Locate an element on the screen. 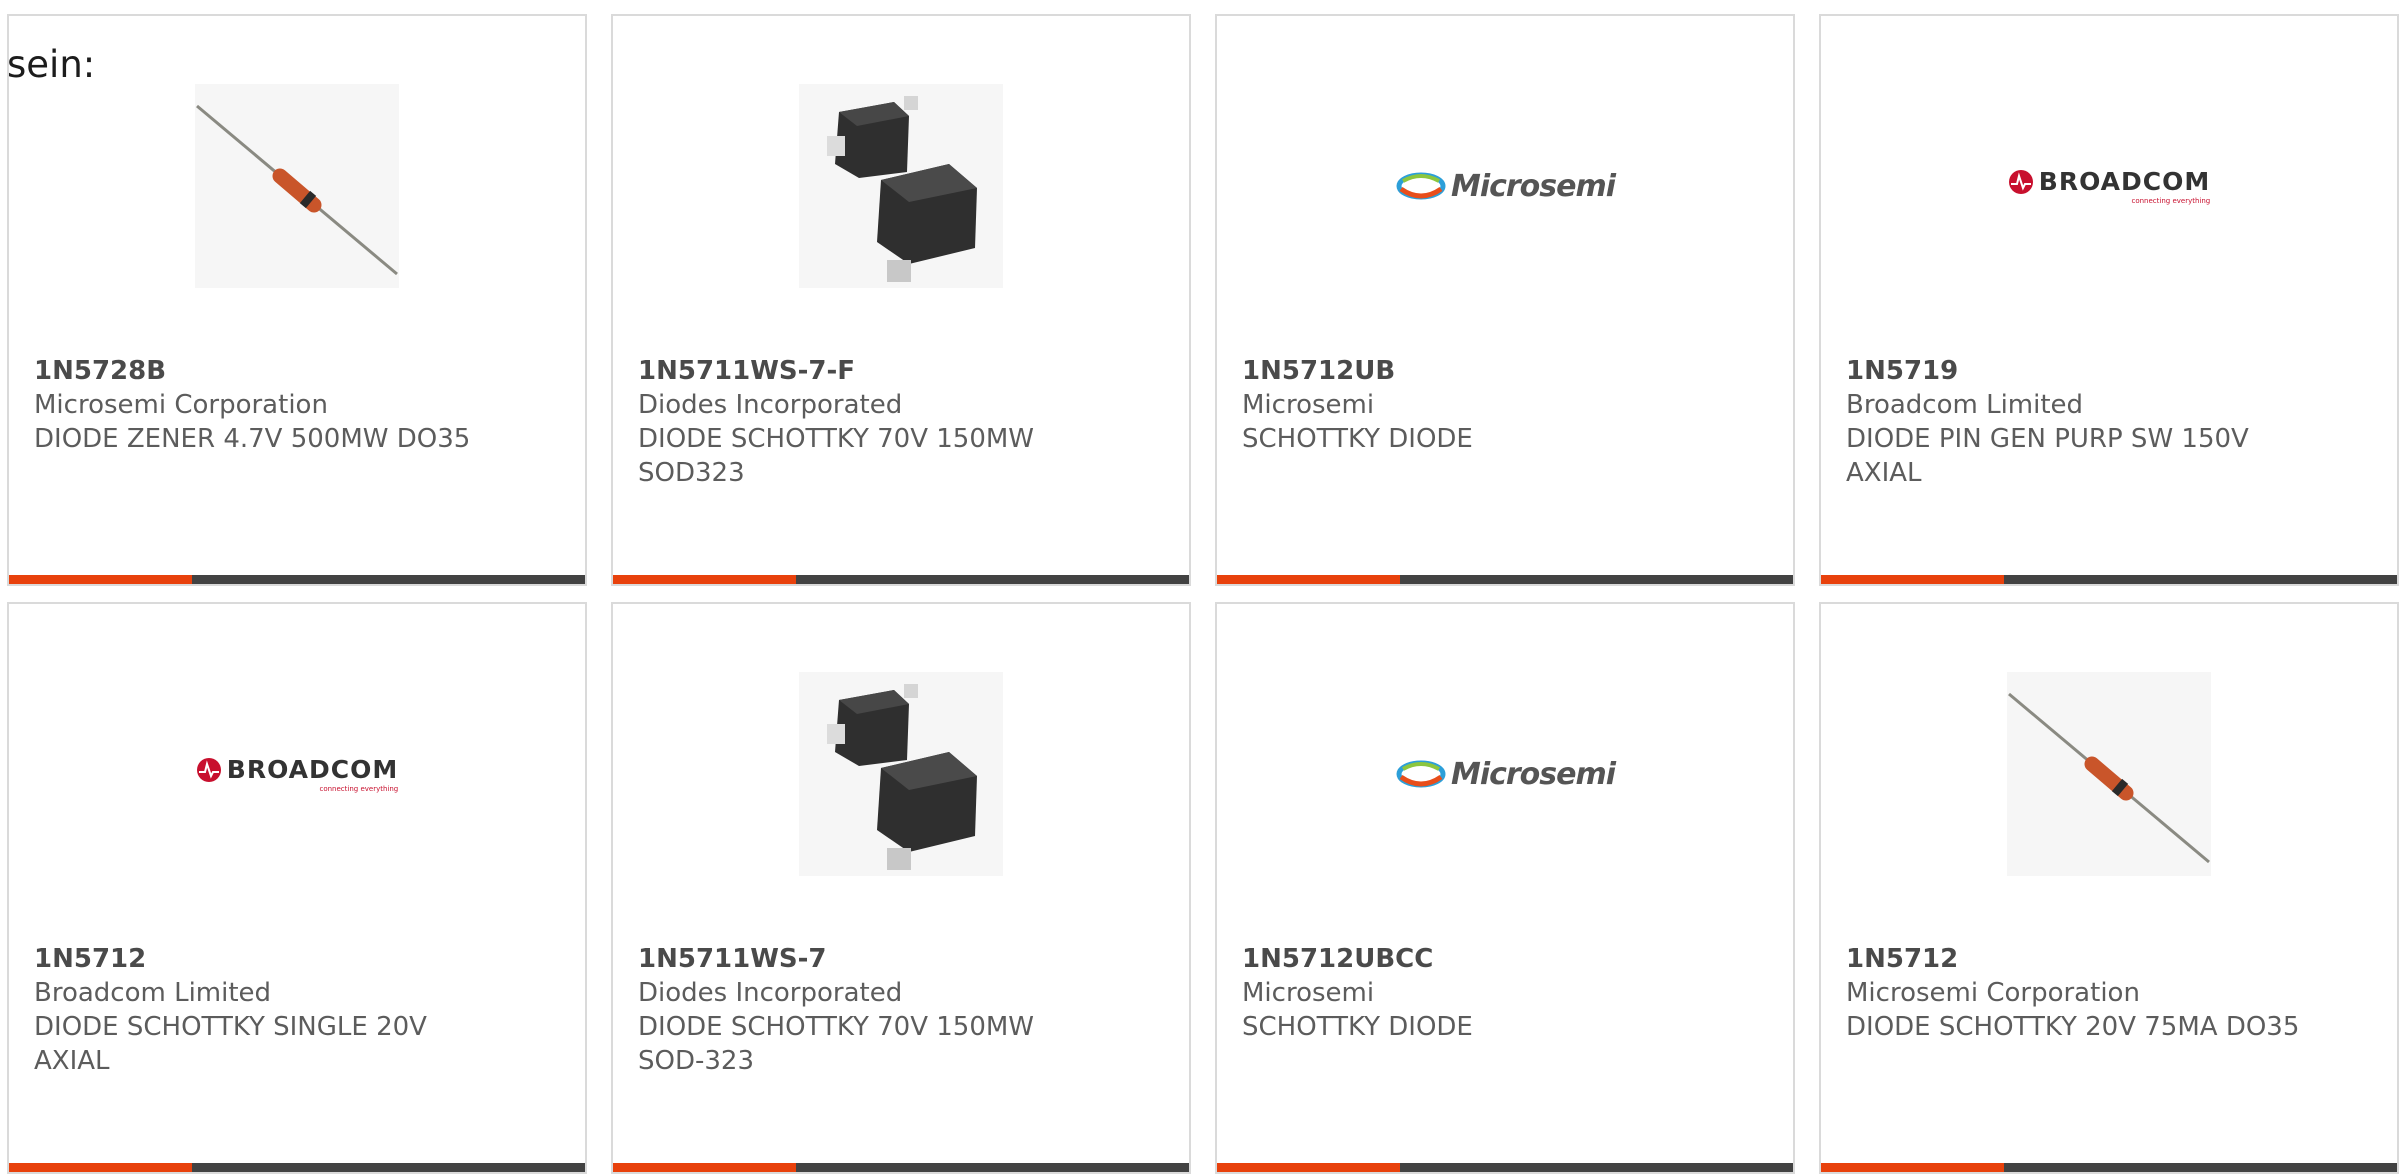 The height and width of the screenshot is (1174, 2400). description: DIODE SCHOTTKY 70V 150MW SOD323 is located at coordinates (836, 456).